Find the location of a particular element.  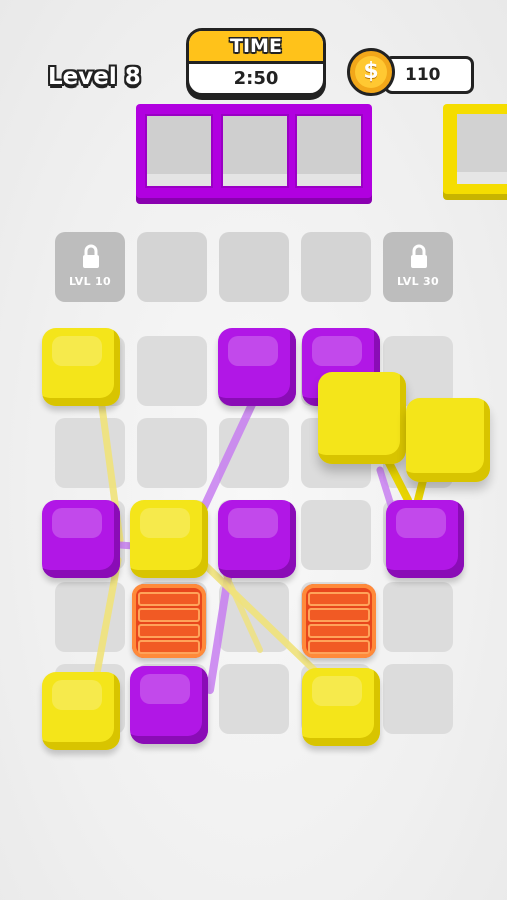

coin-amount: 110 is located at coordinates (423, 75).